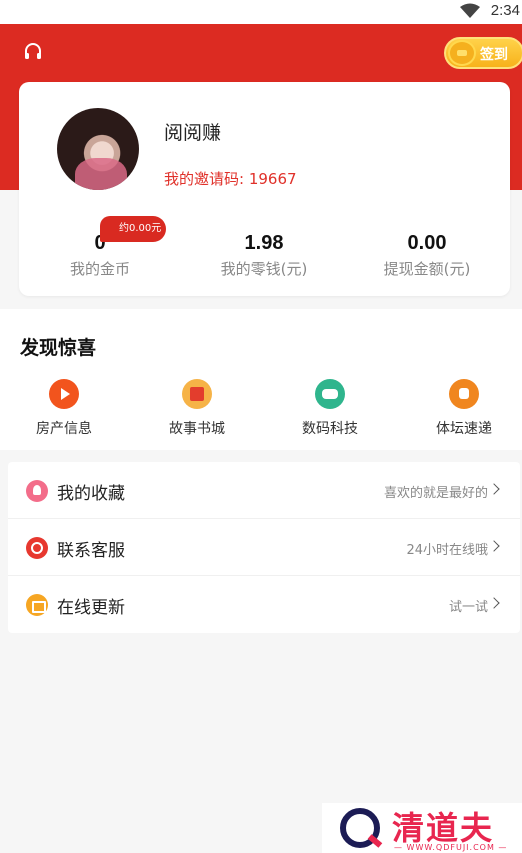 The image size is (522, 853). I want to click on headset-icon, so click(33, 52).